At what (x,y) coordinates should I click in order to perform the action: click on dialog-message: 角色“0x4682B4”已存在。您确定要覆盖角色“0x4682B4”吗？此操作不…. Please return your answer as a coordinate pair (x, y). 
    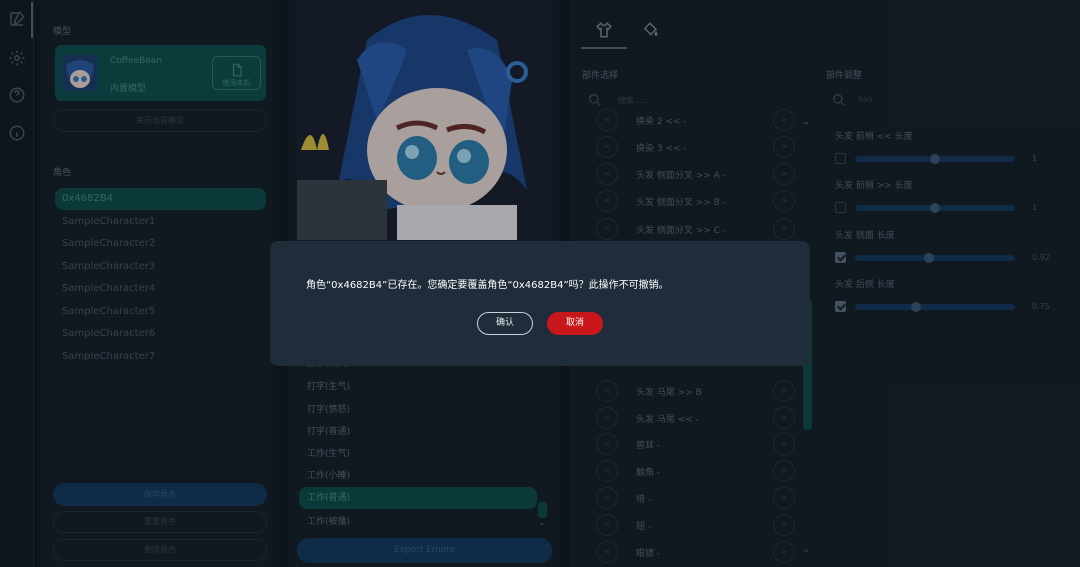
    Looking at the image, I should click on (487, 285).